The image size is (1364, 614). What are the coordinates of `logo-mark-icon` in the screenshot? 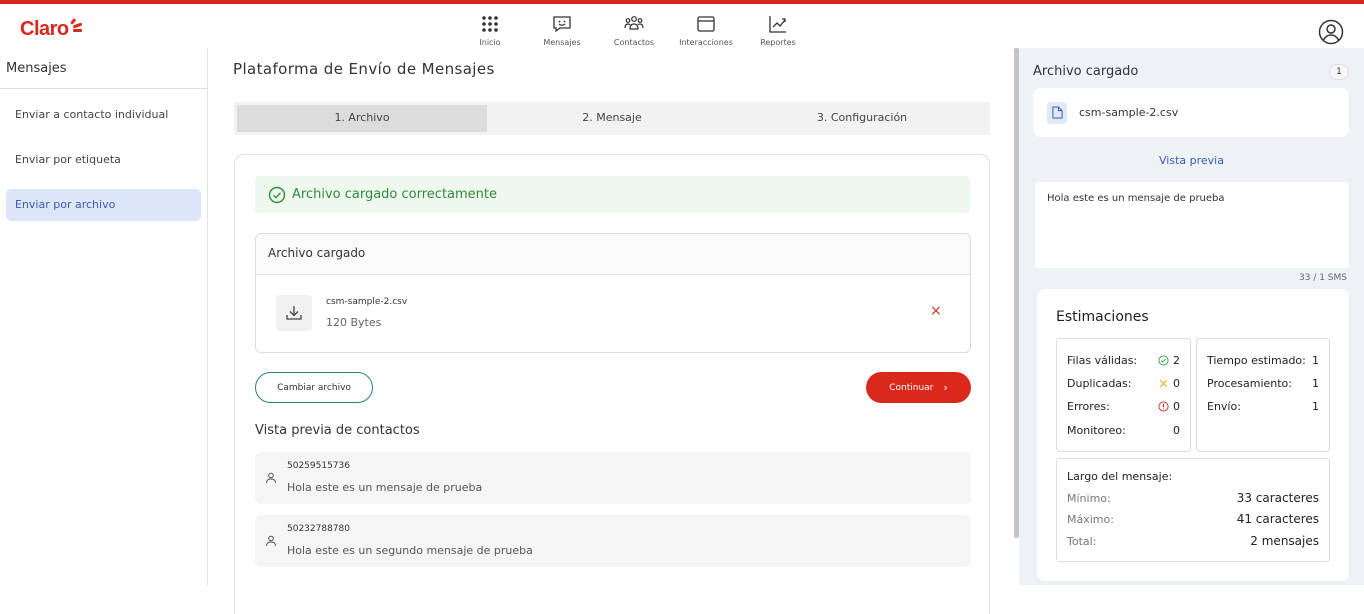 It's located at (76, 25).